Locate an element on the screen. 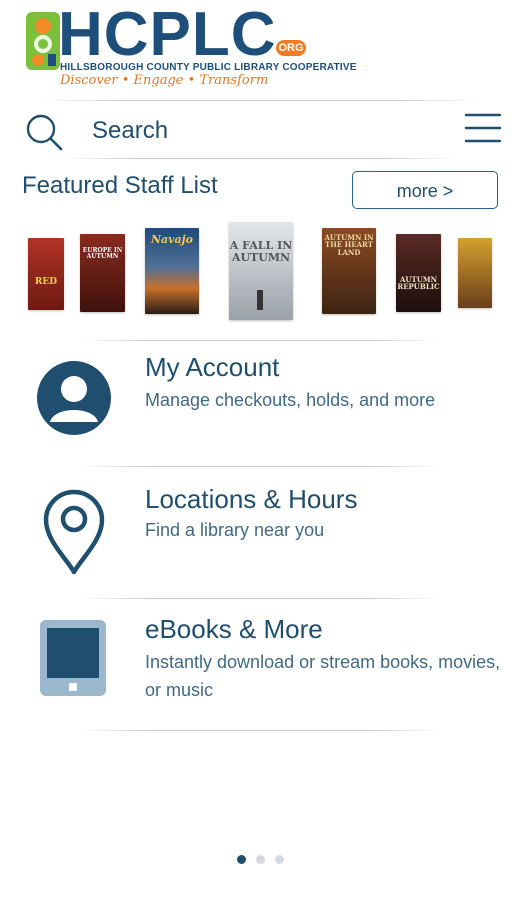 This screenshot has height=900, width=520. page-indicator is located at coordinates (260, 857).